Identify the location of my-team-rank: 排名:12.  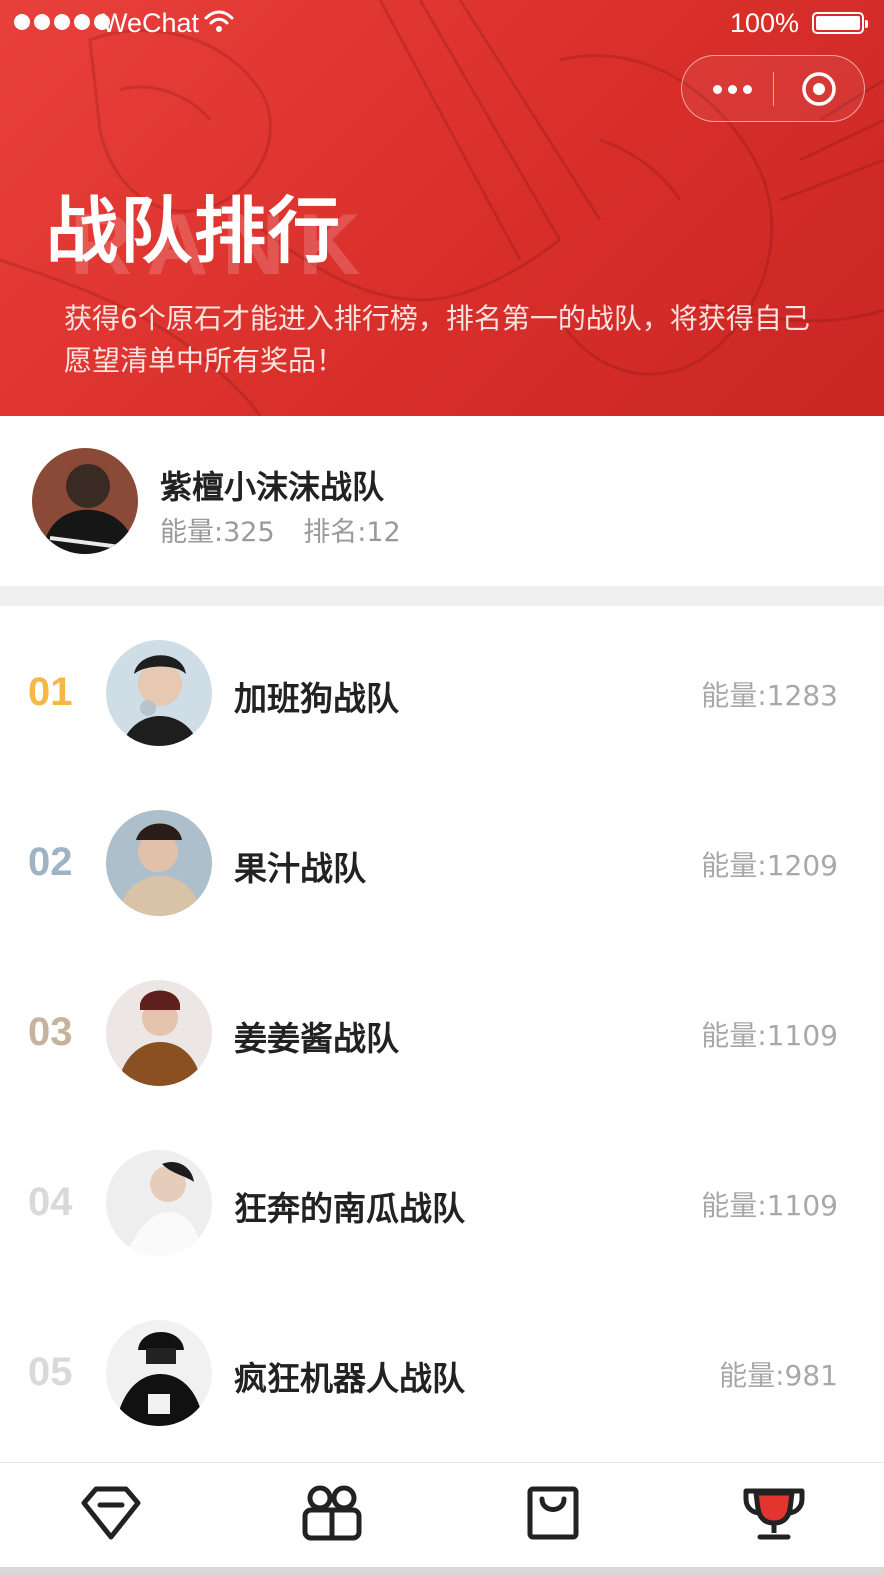
(352, 532).